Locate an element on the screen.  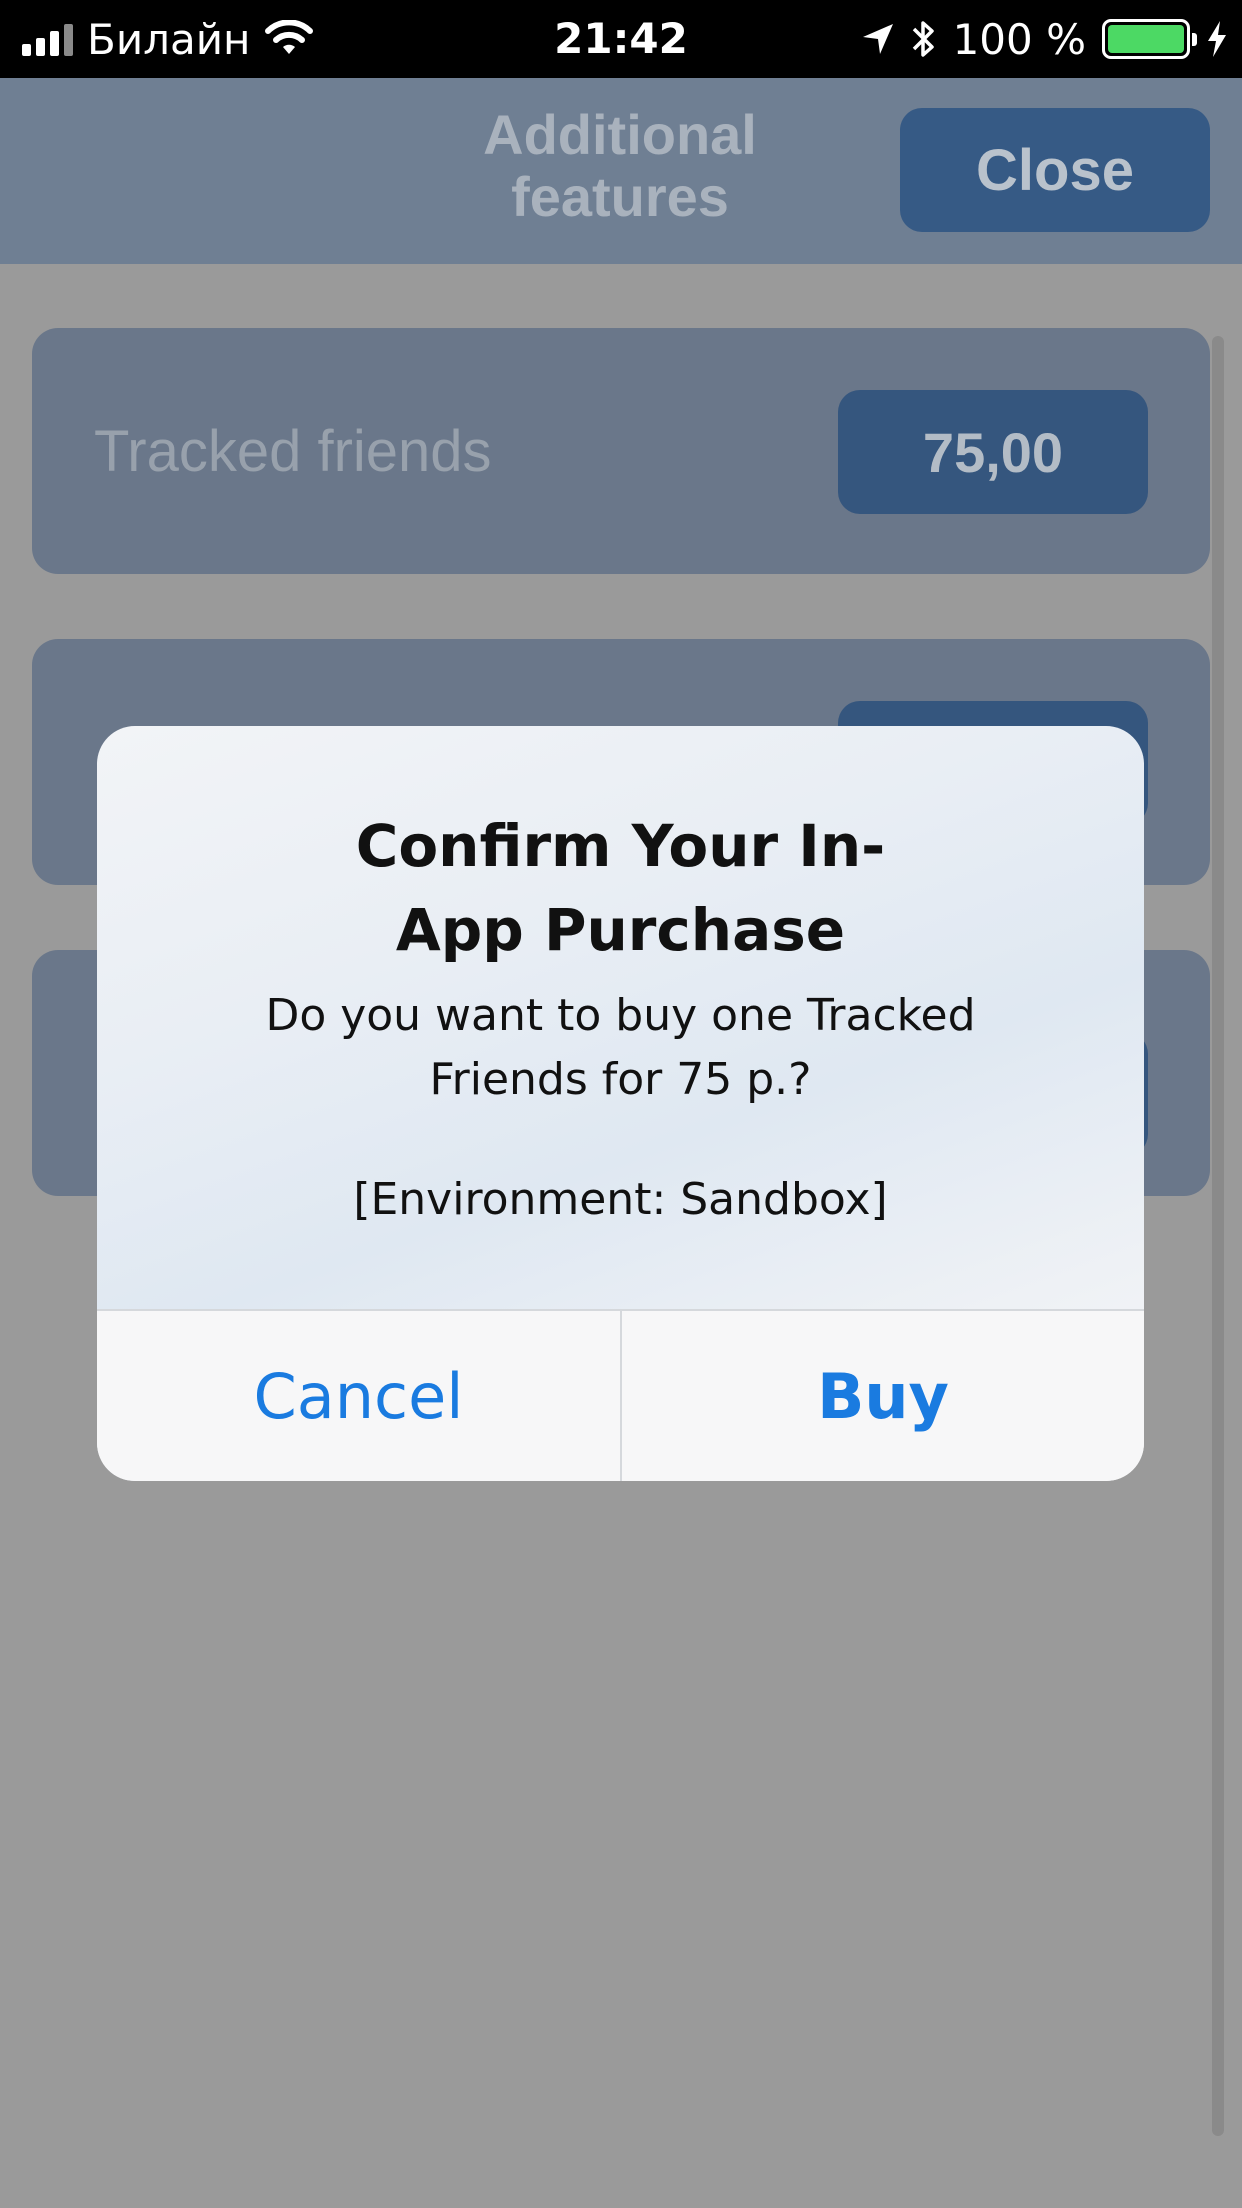
status-bar: Билайн 21:42 100 % is located at coordinates (621, 39).